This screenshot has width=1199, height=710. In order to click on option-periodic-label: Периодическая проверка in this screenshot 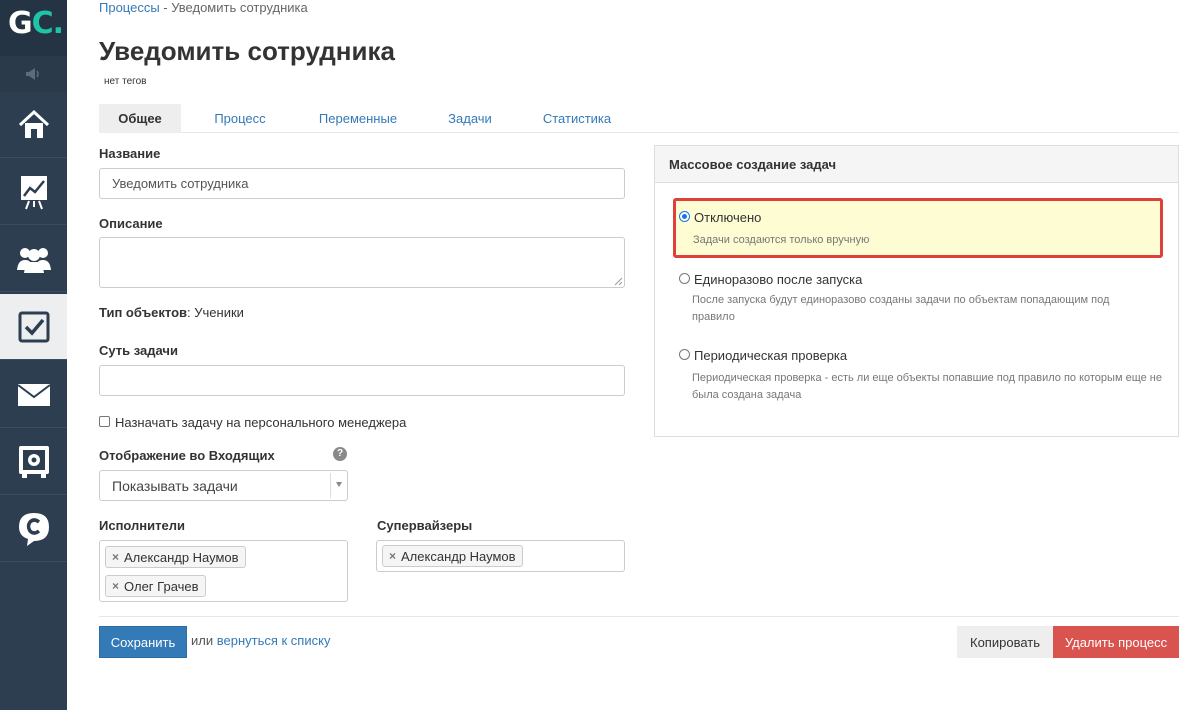, I will do `click(770, 355)`.